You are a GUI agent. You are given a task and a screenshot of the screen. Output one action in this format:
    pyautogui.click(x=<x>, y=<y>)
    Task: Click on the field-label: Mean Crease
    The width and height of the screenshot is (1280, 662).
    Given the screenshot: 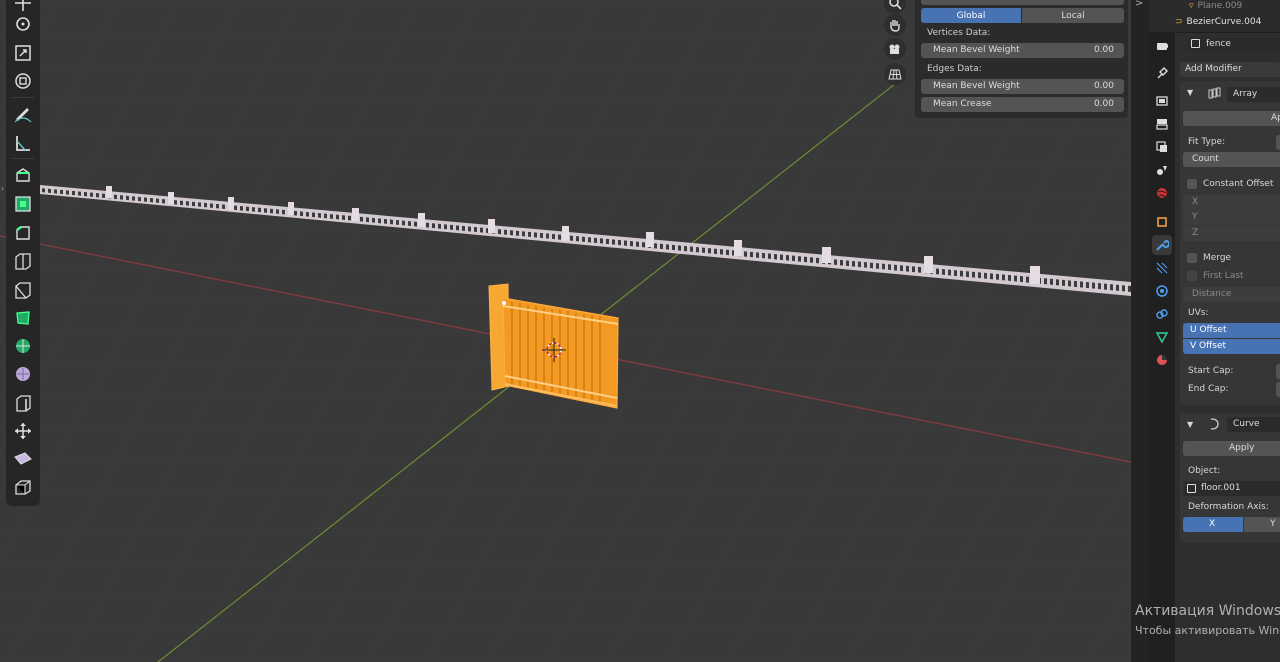 What is the action you would take?
    pyautogui.click(x=962, y=104)
    